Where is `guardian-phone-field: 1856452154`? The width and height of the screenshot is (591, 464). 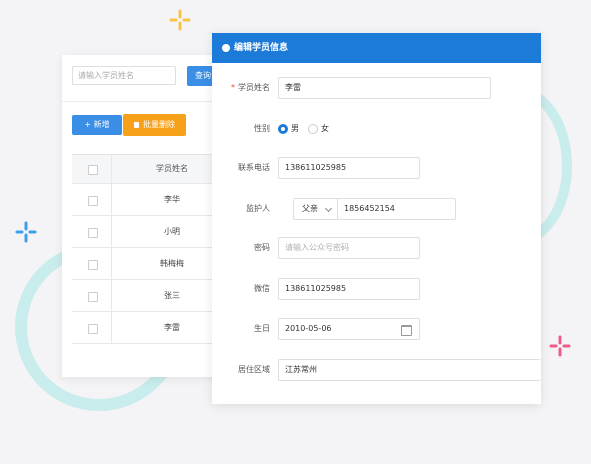 guardian-phone-field: 1856452154 is located at coordinates (396, 209).